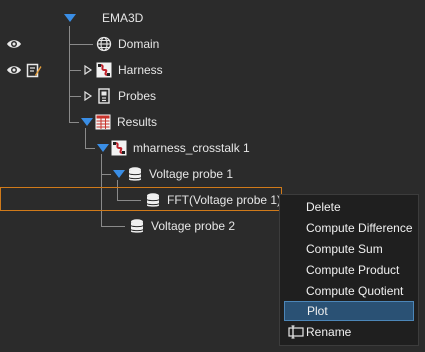 The height and width of the screenshot is (352, 425). What do you see at coordinates (104, 44) in the screenshot?
I see `globe-icon` at bounding box center [104, 44].